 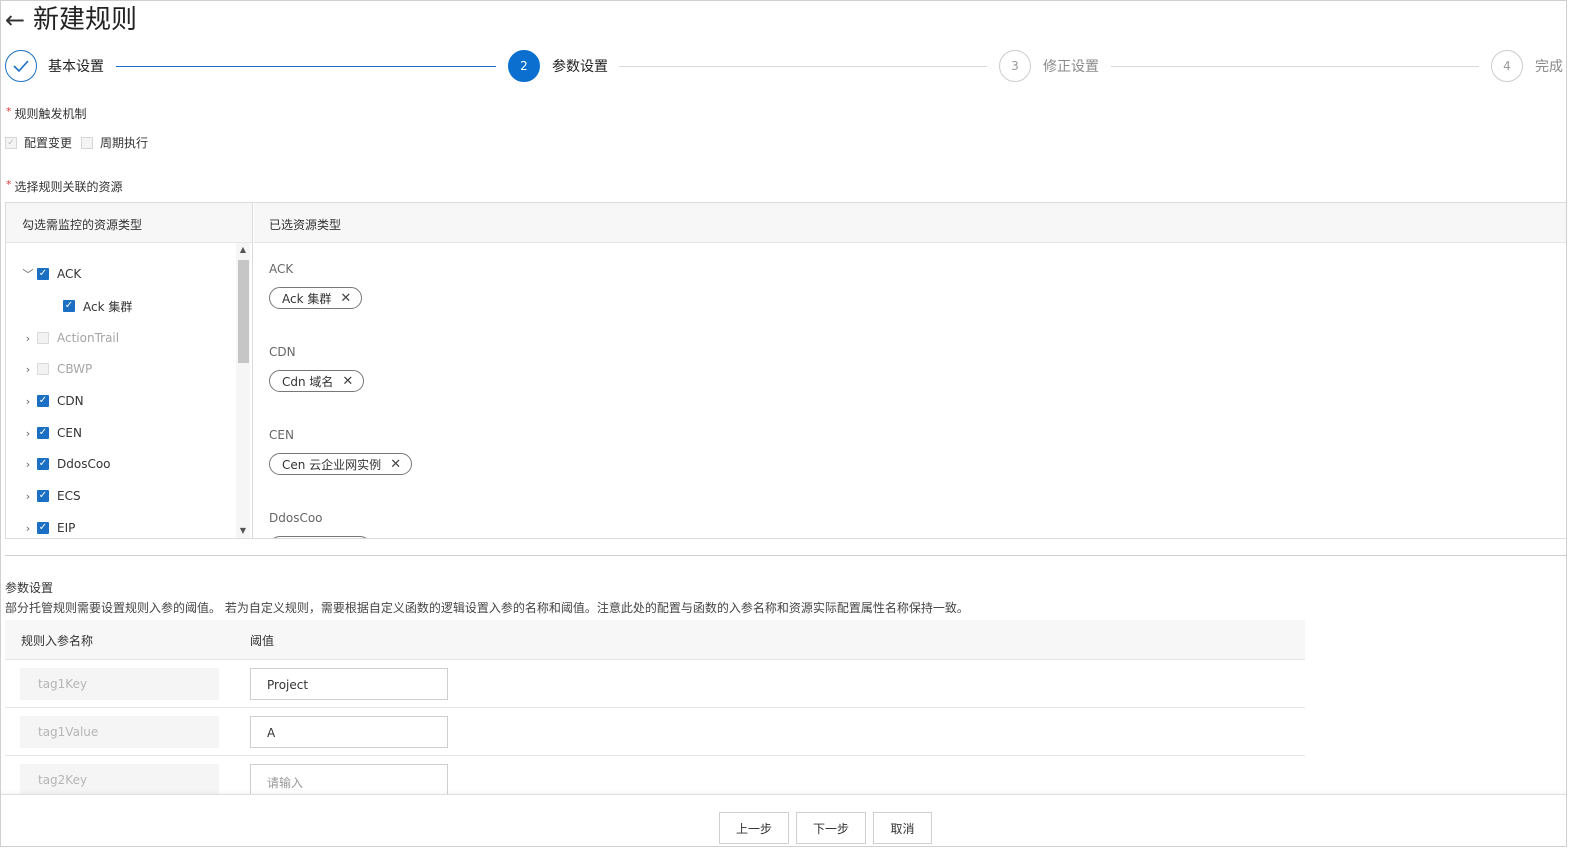 I want to click on periodic-checkbox, so click(x=87, y=142).